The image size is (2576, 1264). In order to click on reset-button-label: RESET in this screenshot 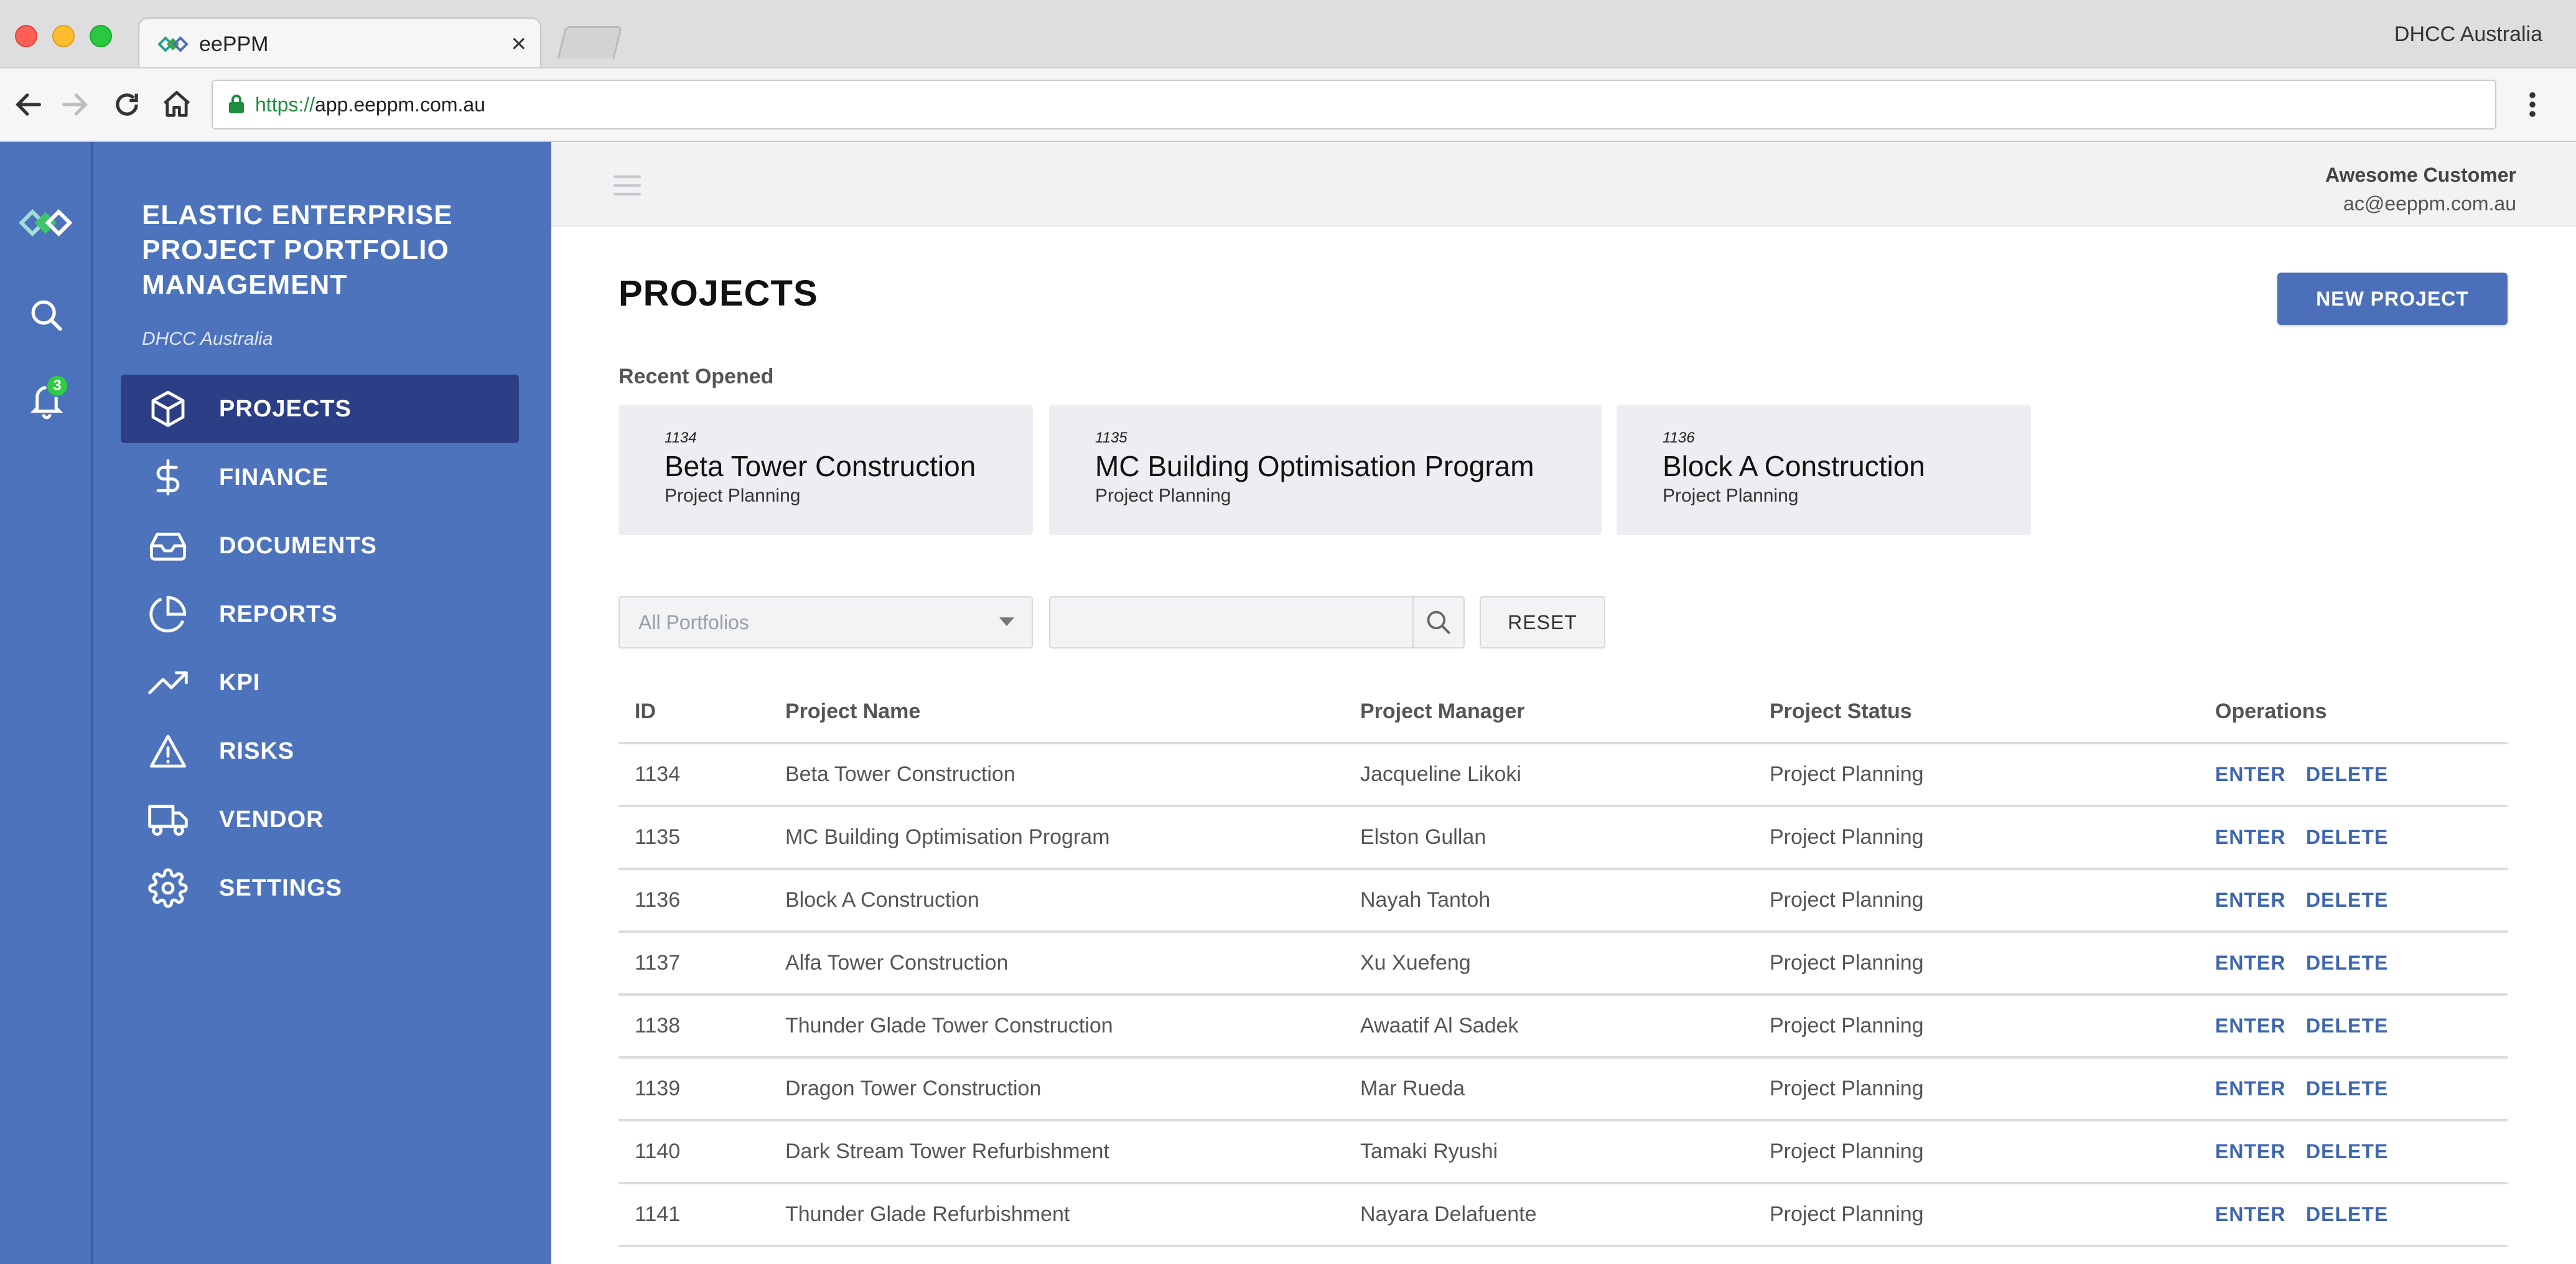, I will do `click(1543, 622)`.